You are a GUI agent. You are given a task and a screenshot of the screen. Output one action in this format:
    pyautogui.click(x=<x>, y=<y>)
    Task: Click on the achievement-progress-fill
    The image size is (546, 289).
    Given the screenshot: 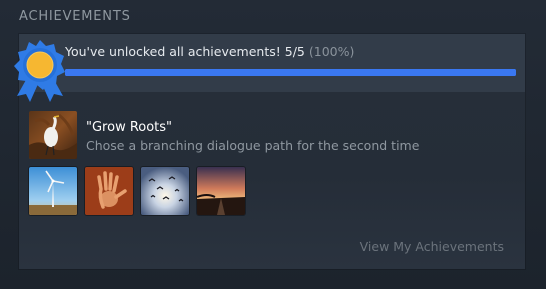 What is the action you would take?
    pyautogui.click(x=290, y=72)
    